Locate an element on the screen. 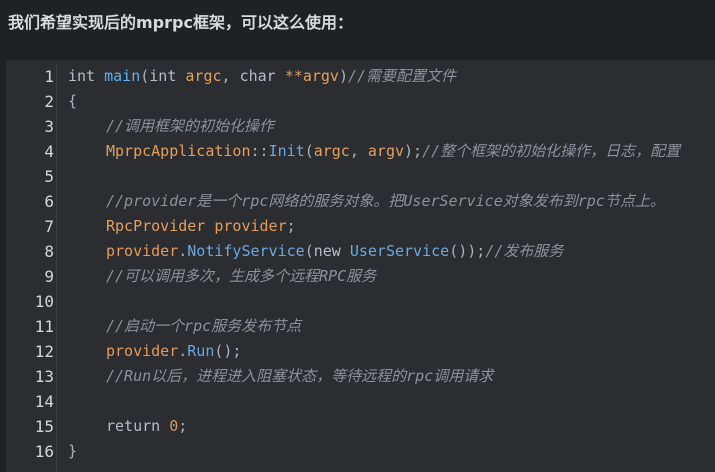 Image resolution: width=715 pixels, height=472 pixels. line-number: 6 is located at coordinates (49, 201).